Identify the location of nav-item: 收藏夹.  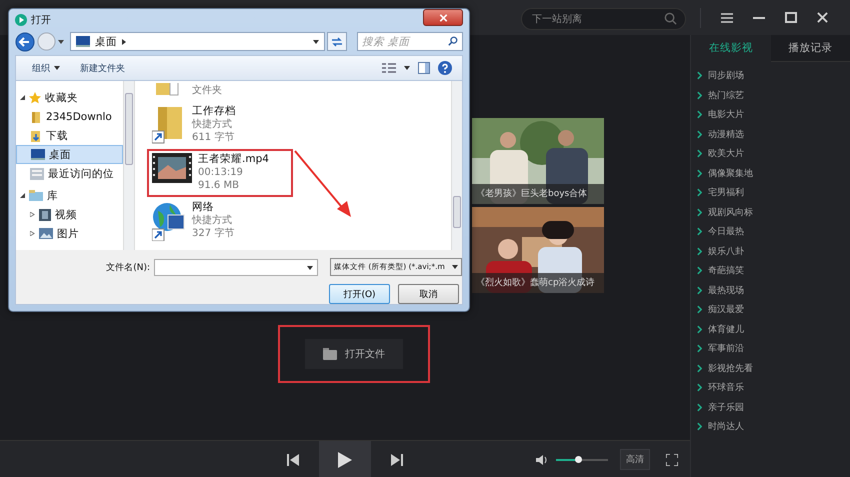
(69, 98).